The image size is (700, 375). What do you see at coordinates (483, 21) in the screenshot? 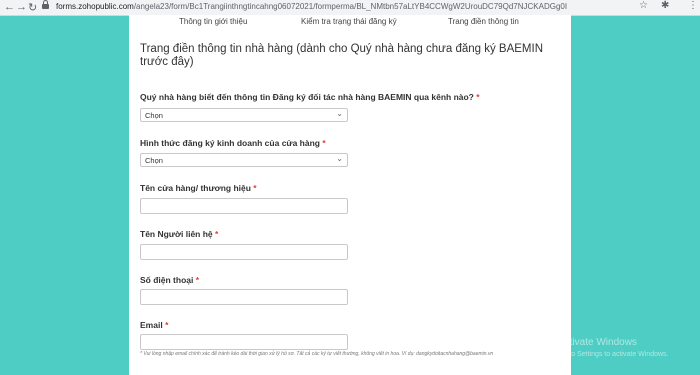
I see `tab-fill-info: Trang điền thông tin` at bounding box center [483, 21].